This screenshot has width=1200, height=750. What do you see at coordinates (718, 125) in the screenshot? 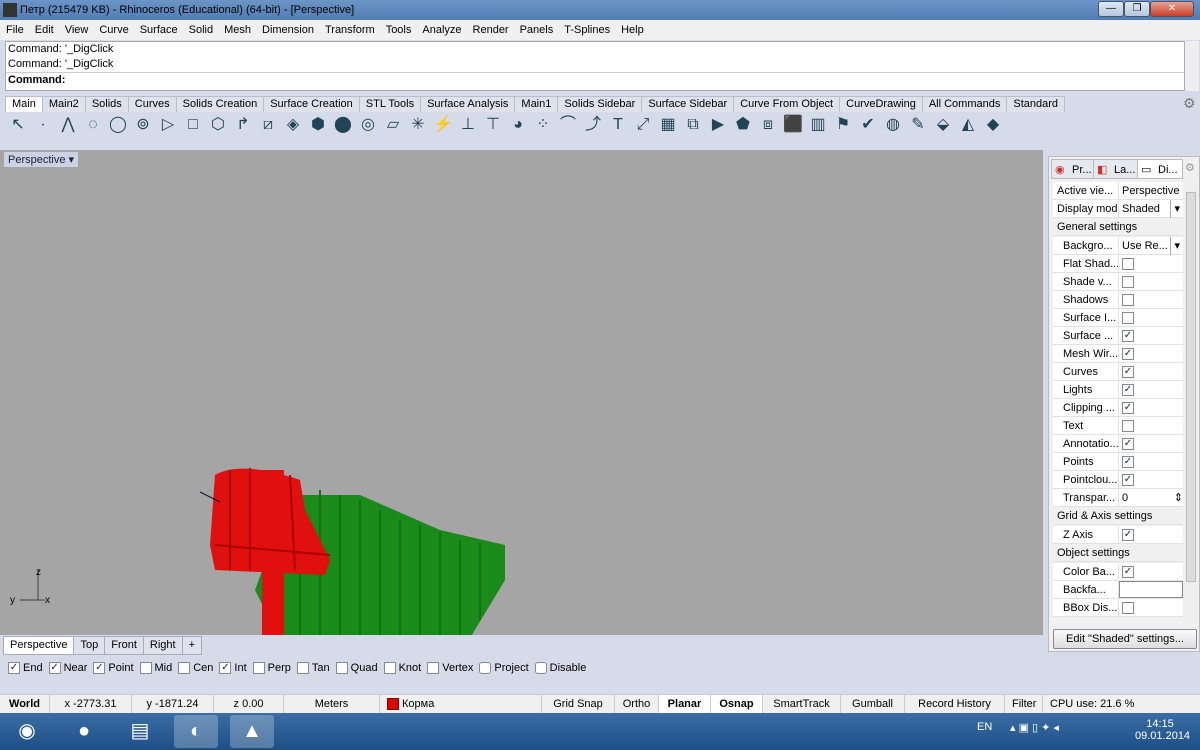
I see `join-icon: ▶` at bounding box center [718, 125].